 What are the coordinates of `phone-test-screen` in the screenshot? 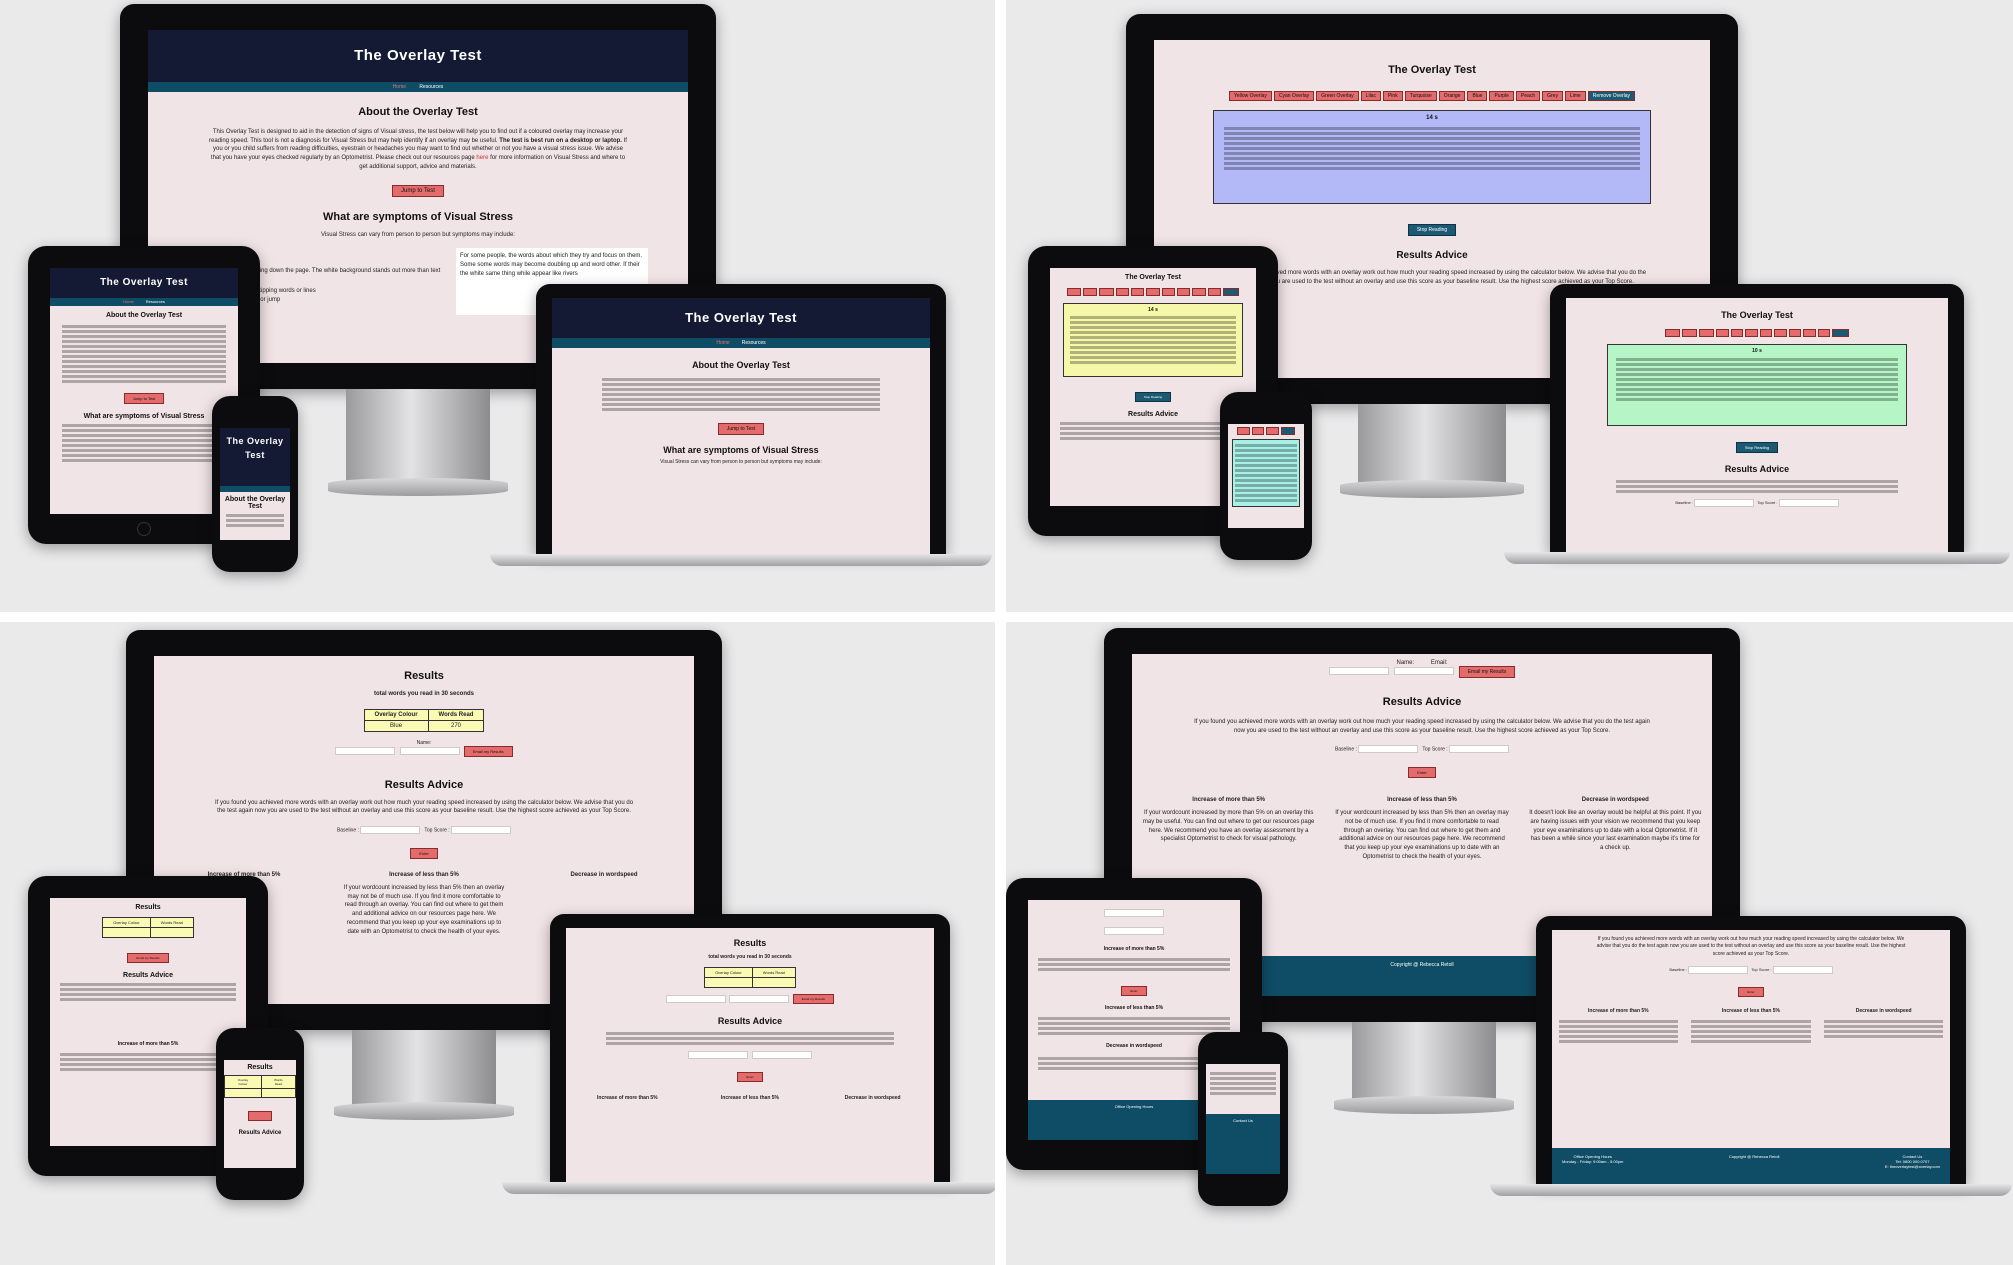 It's located at (1266, 476).